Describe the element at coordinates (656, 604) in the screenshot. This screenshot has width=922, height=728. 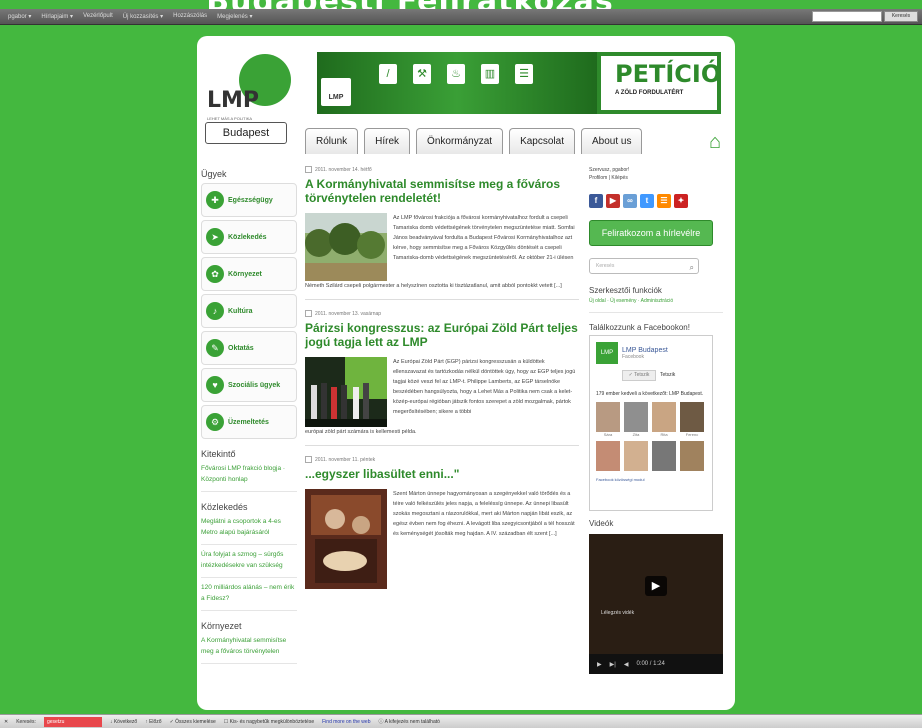
I see `video-player: ▶ Lélegzés vidék ▶ ▶| ◀ 0:00 / 1:24` at that location.